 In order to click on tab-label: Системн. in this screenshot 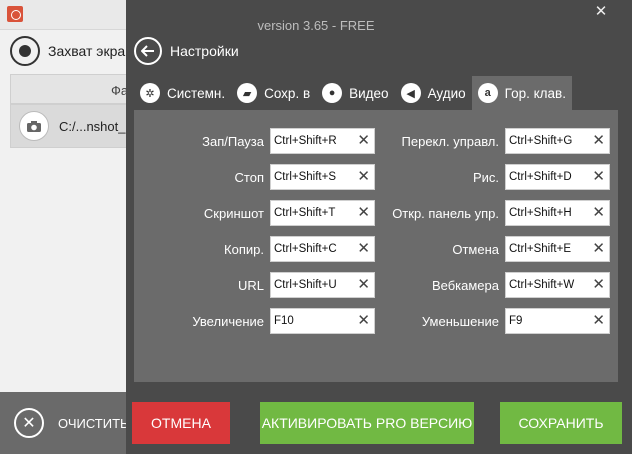, I will do `click(196, 93)`.